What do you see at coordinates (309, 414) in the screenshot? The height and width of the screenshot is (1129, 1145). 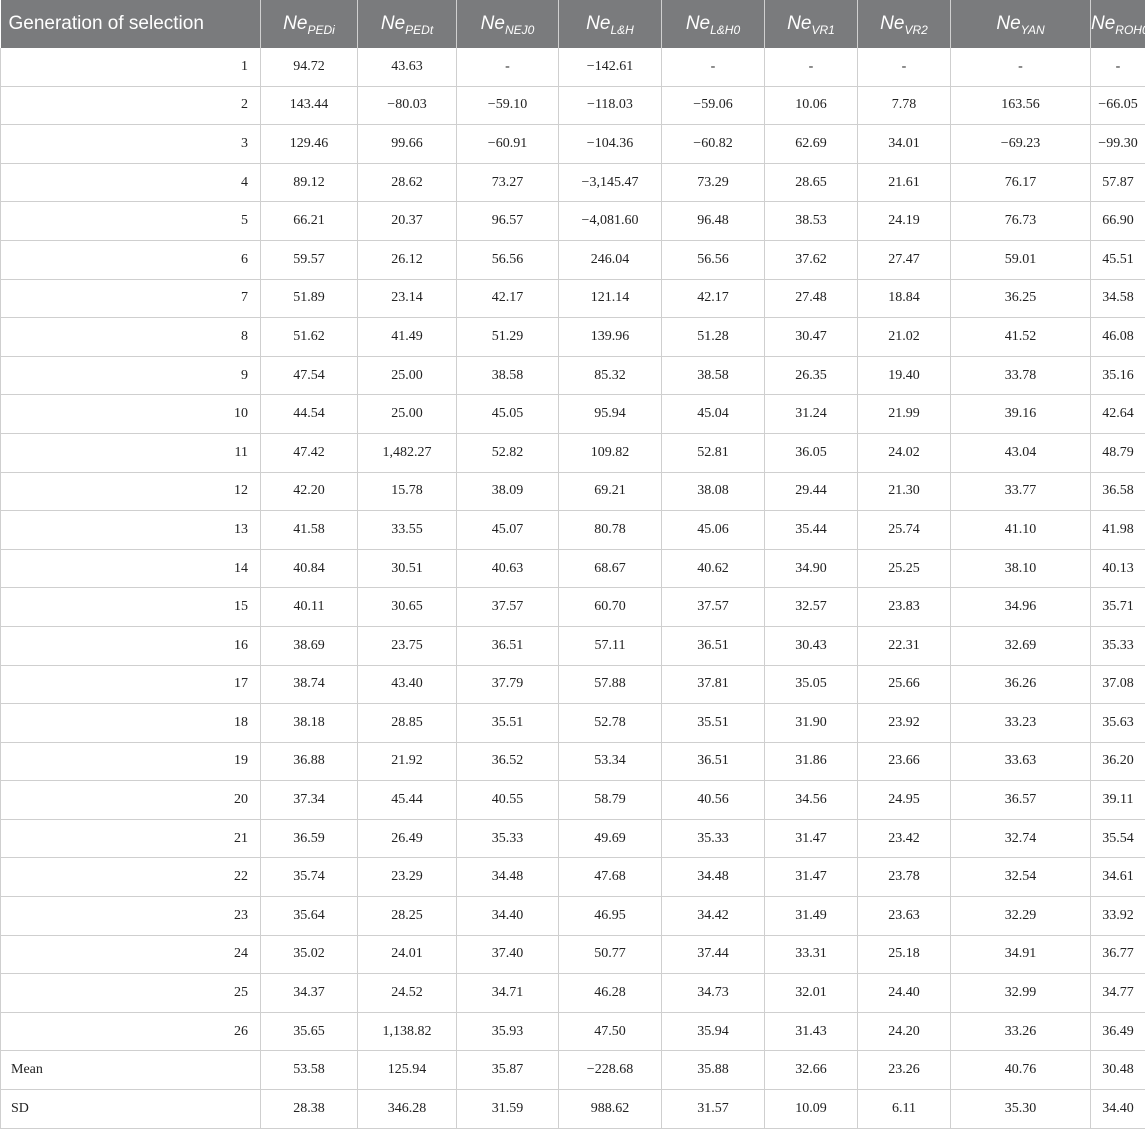 I see `table-cell: 44.54` at bounding box center [309, 414].